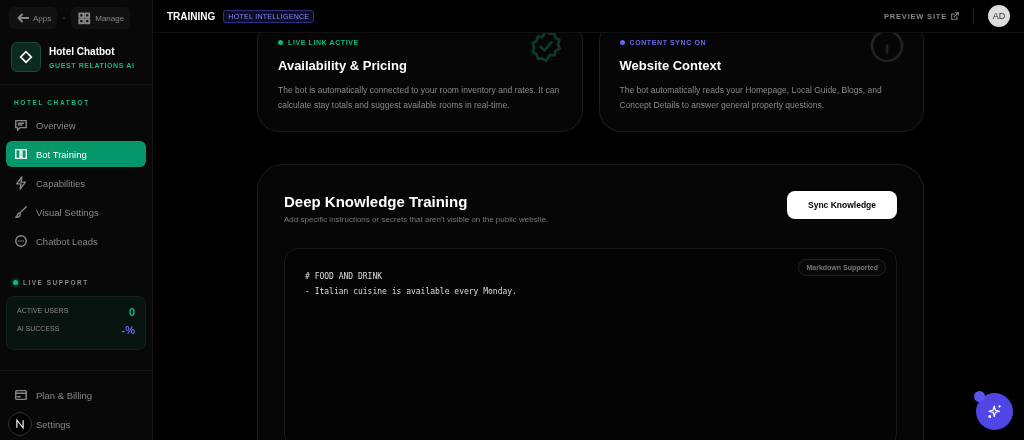  What do you see at coordinates (76, 241) in the screenshot?
I see `nav-item: Chatbot Leads` at bounding box center [76, 241].